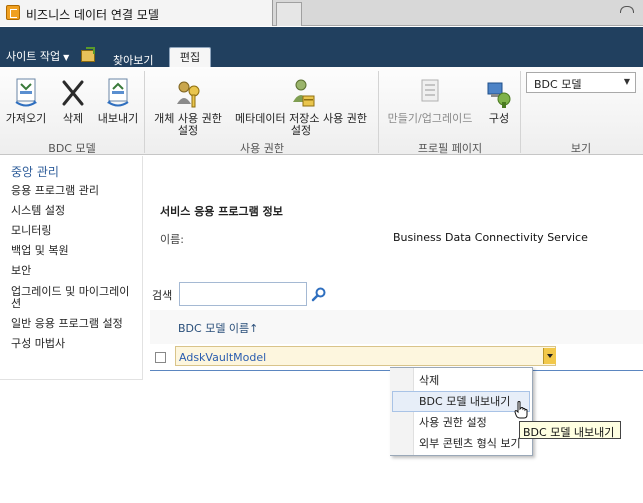  What do you see at coordinates (430, 118) in the screenshot?
I see `create-upgrade-label: 만들기/업그레이드` at bounding box center [430, 118].